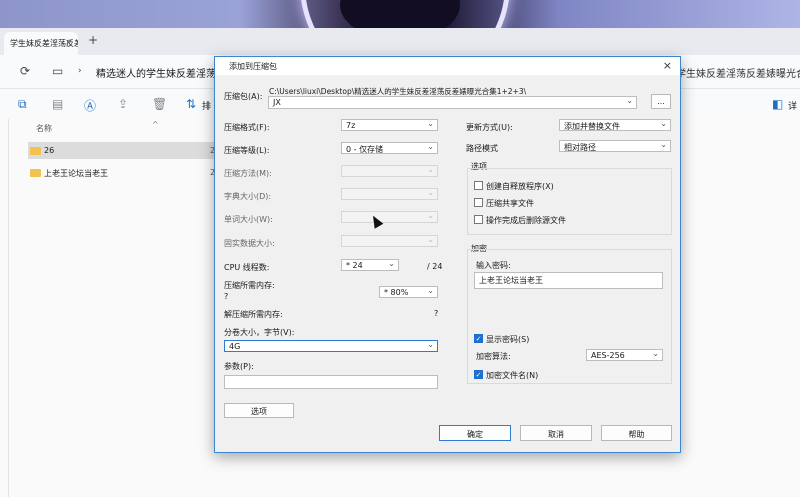 The height and width of the screenshot is (497, 800). Describe the element at coordinates (636, 433) in the screenshot. I see `help-button: 帮助` at that location.